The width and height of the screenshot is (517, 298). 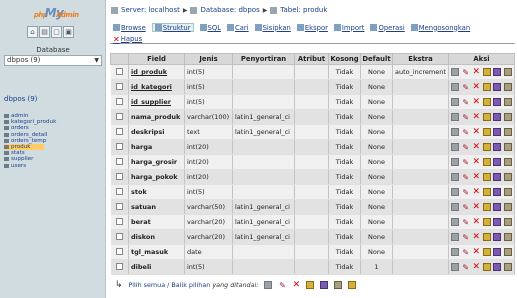 What do you see at coordinates (312, 27) in the screenshot?
I see `tab-ekspor: Ekspor` at bounding box center [312, 27].